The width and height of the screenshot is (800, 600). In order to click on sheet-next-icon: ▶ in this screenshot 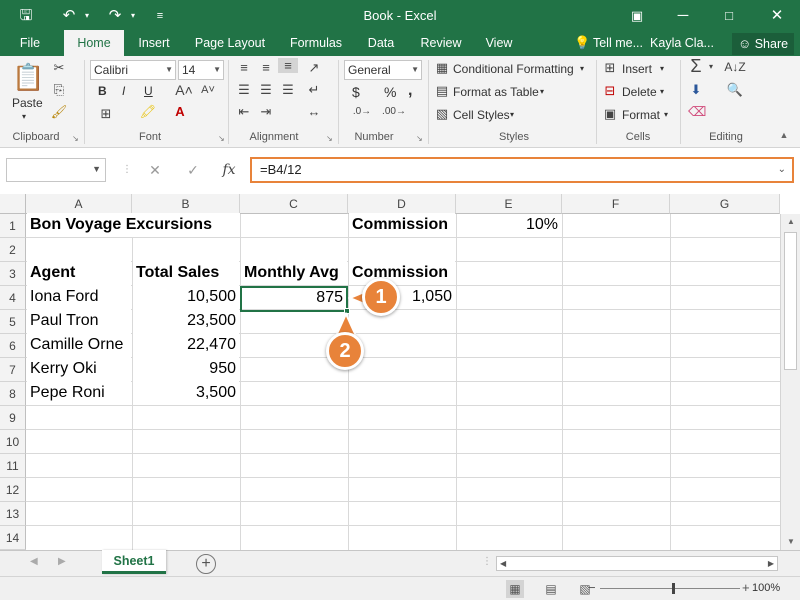, I will do `click(62, 561)`.